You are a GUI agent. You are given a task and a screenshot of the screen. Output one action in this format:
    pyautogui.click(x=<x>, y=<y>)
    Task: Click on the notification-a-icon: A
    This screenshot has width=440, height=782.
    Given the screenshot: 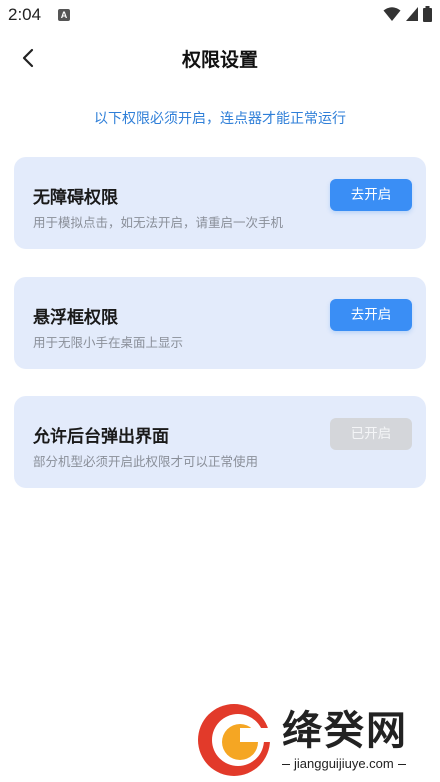 What is the action you would take?
    pyautogui.click(x=64, y=15)
    